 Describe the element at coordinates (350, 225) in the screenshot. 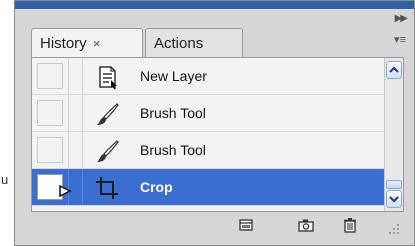

I see `trash-icon` at that location.